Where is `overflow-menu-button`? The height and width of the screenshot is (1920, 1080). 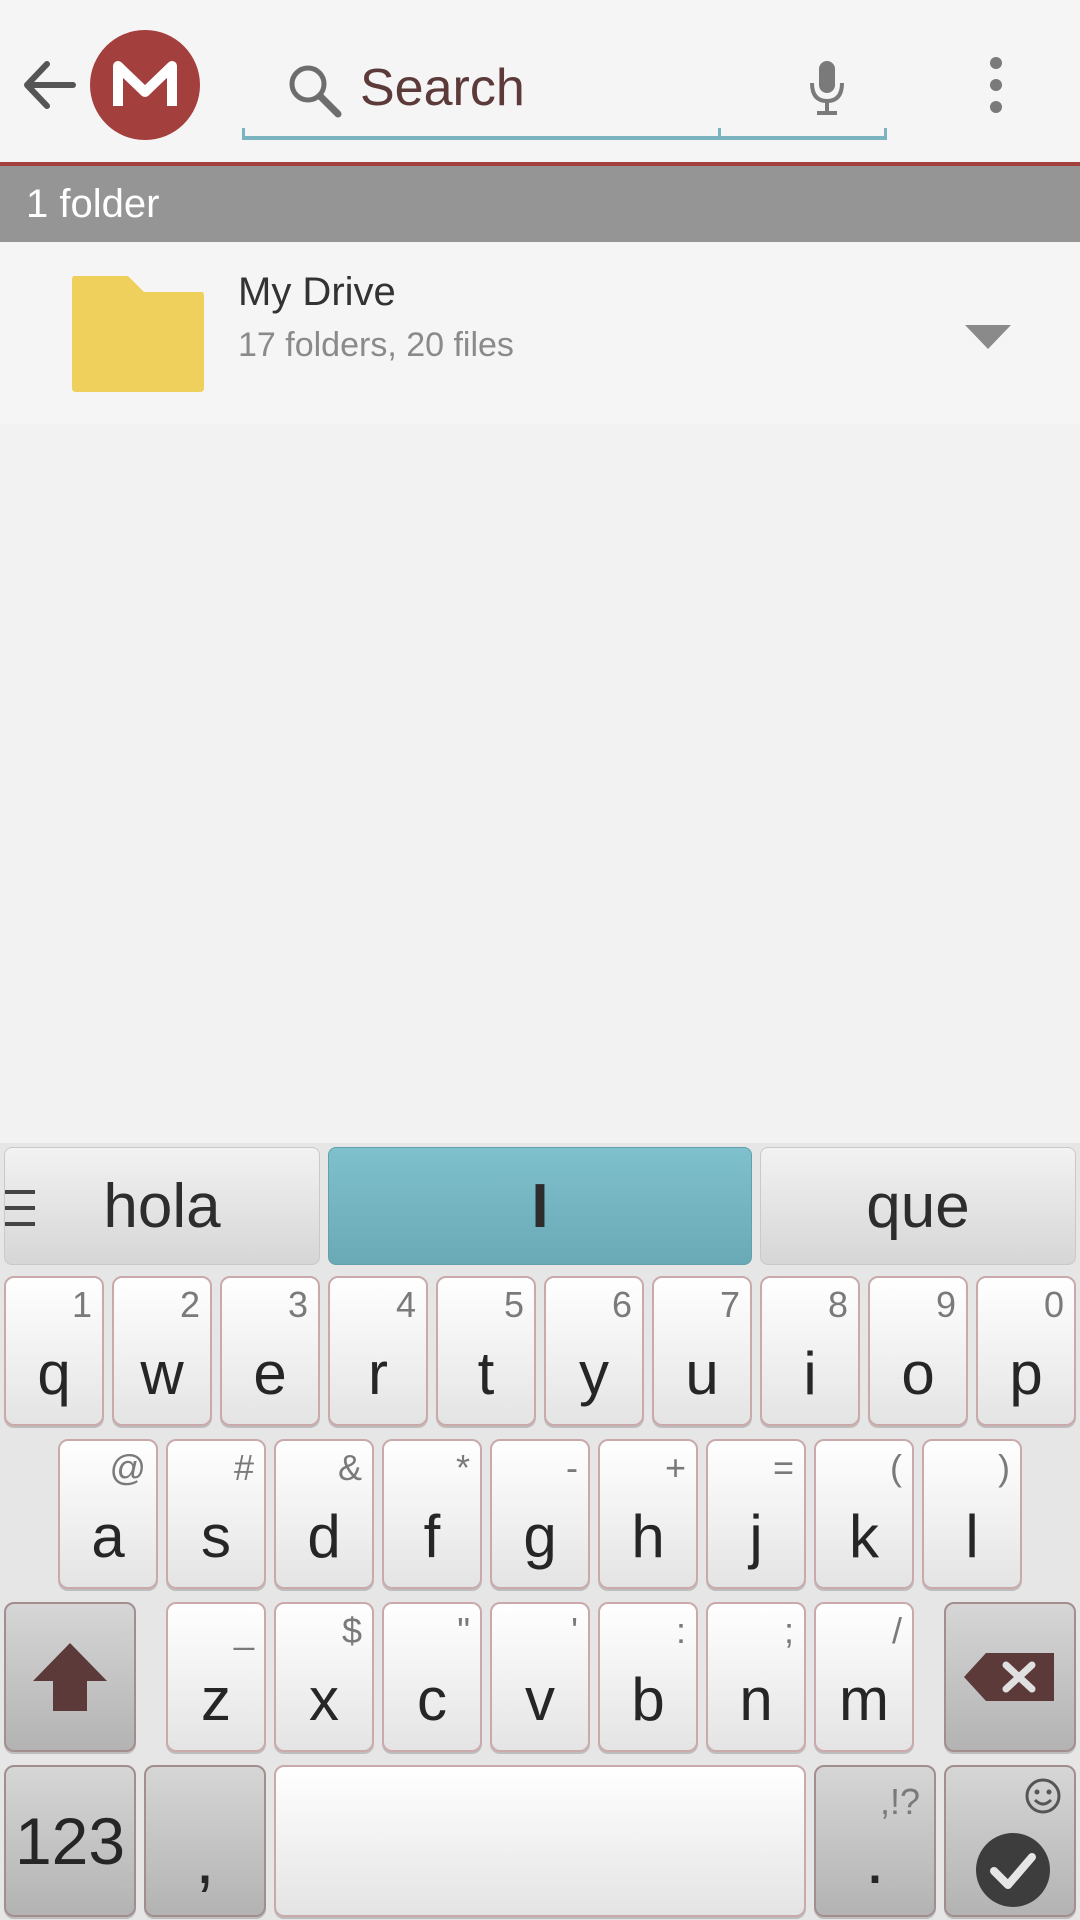 overflow-menu-button is located at coordinates (996, 85).